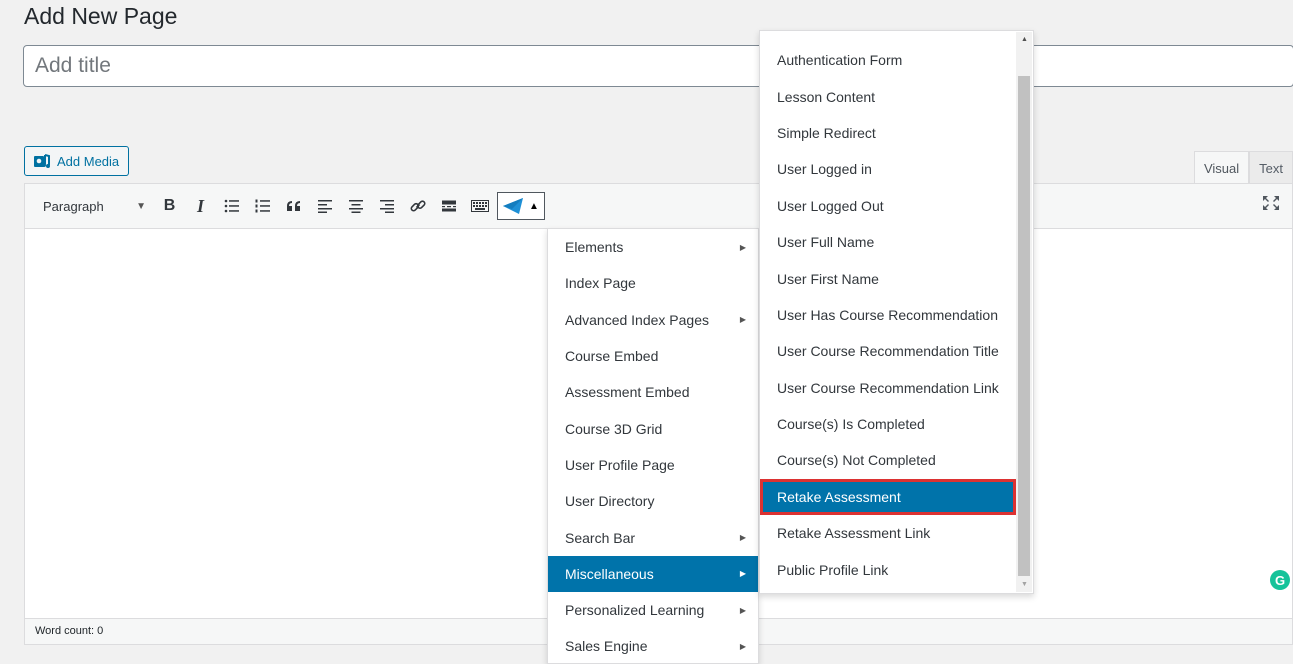  I want to click on menu-item-personalized-learning: Personalized Learning ▶, so click(653, 610).